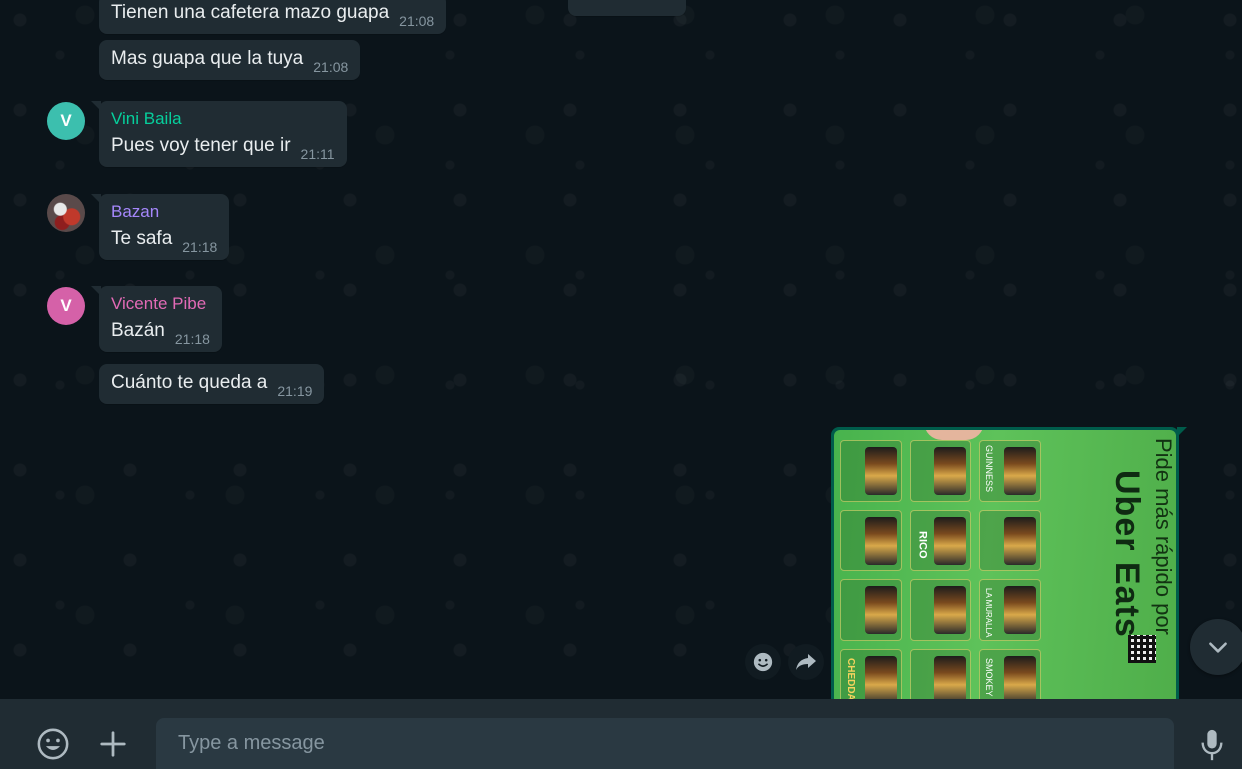 The image size is (1242, 769). I want to click on message-time: 21:11, so click(317, 154).